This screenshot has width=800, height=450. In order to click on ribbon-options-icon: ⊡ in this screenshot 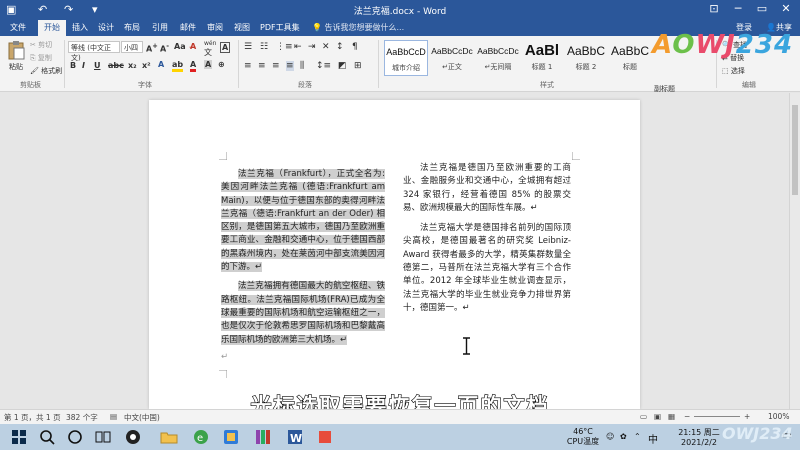, I will do `click(714, 8)`.